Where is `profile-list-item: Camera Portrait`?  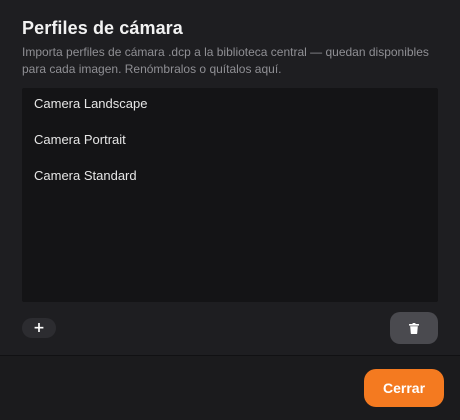 profile-list-item: Camera Portrait is located at coordinates (230, 142).